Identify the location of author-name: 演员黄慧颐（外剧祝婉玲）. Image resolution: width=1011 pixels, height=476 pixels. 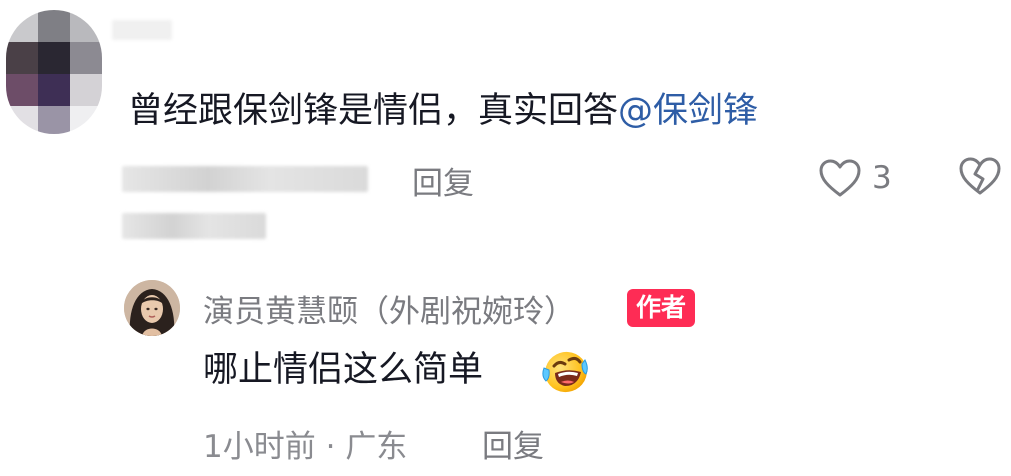
(389, 308).